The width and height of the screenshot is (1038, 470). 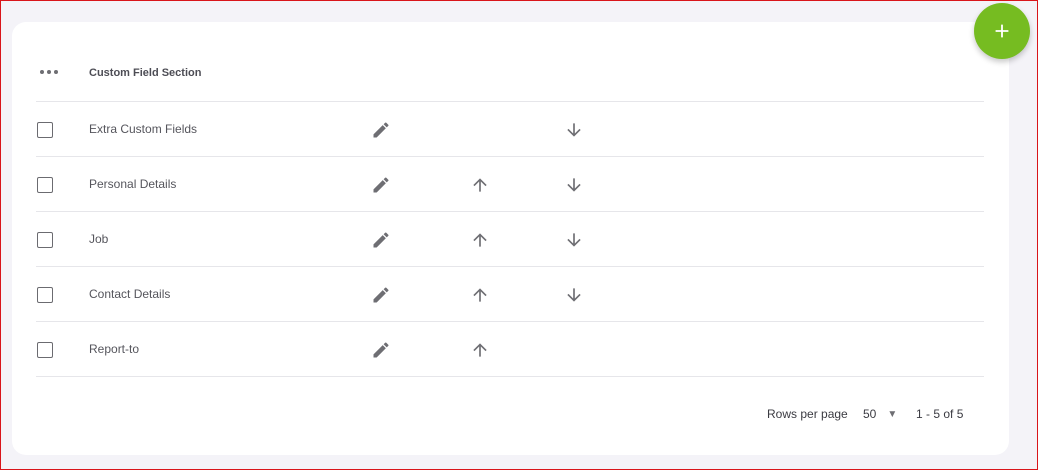 What do you see at coordinates (510, 74) in the screenshot?
I see `table-header: Custom Field Section` at bounding box center [510, 74].